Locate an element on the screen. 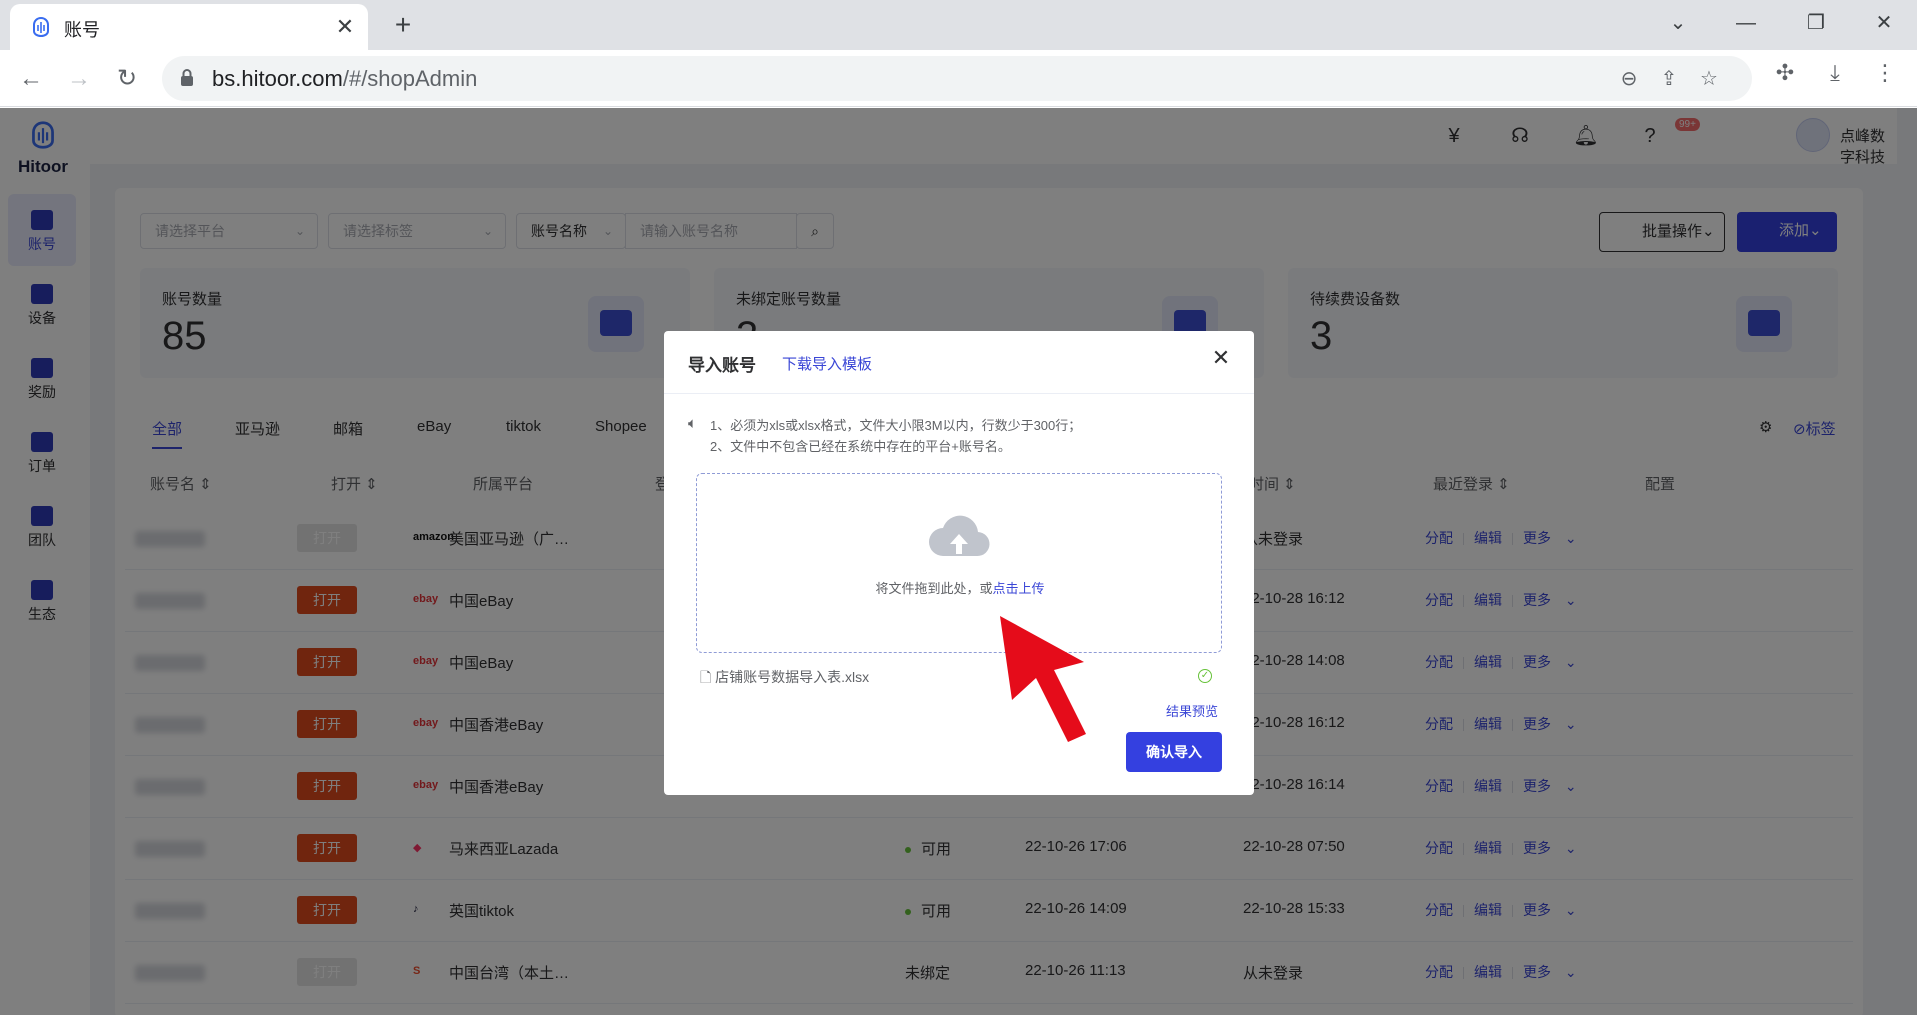 This screenshot has height=1018, width=1917. divider is located at coordinates (959, 393).